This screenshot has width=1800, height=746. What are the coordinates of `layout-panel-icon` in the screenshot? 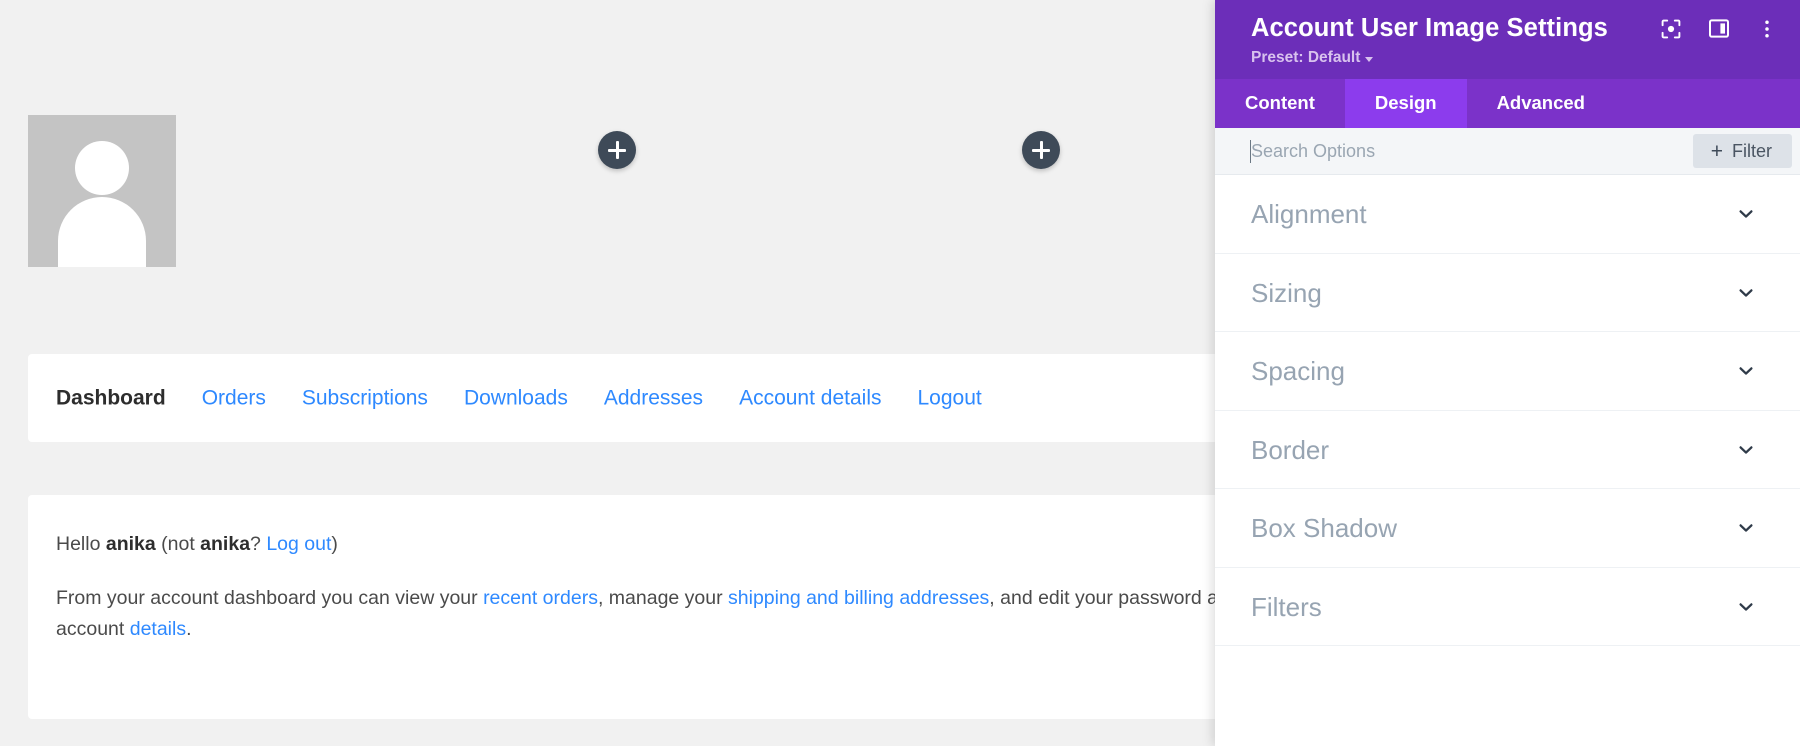 It's located at (1719, 29).